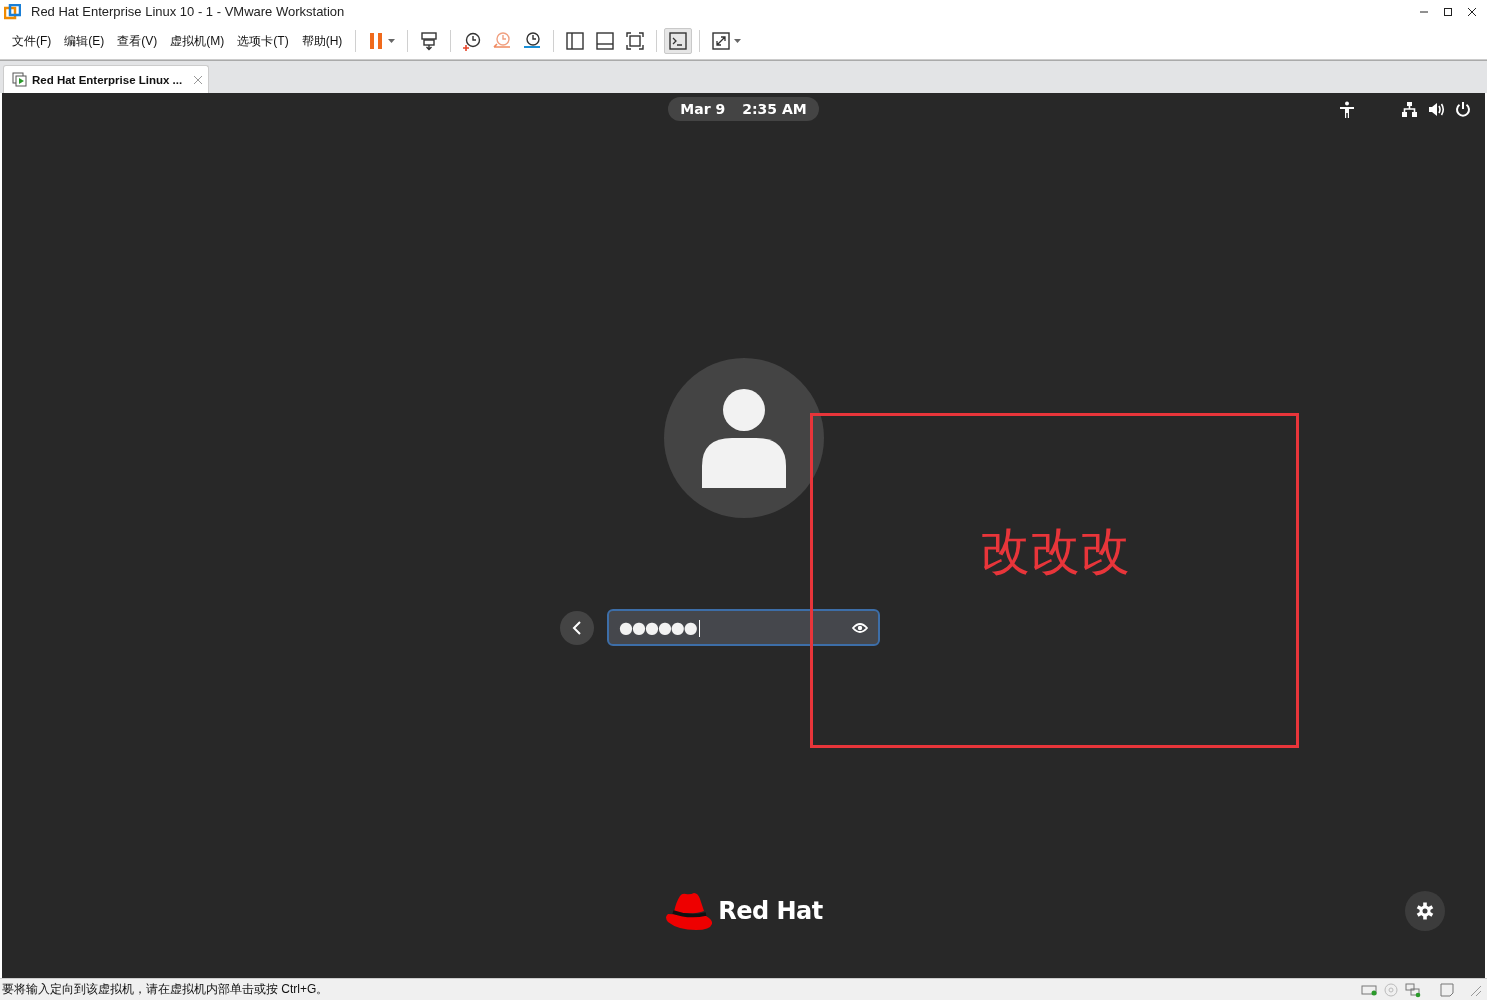 This screenshot has height=1000, width=1487. I want to click on menu-item: 查看(V), so click(137, 41).